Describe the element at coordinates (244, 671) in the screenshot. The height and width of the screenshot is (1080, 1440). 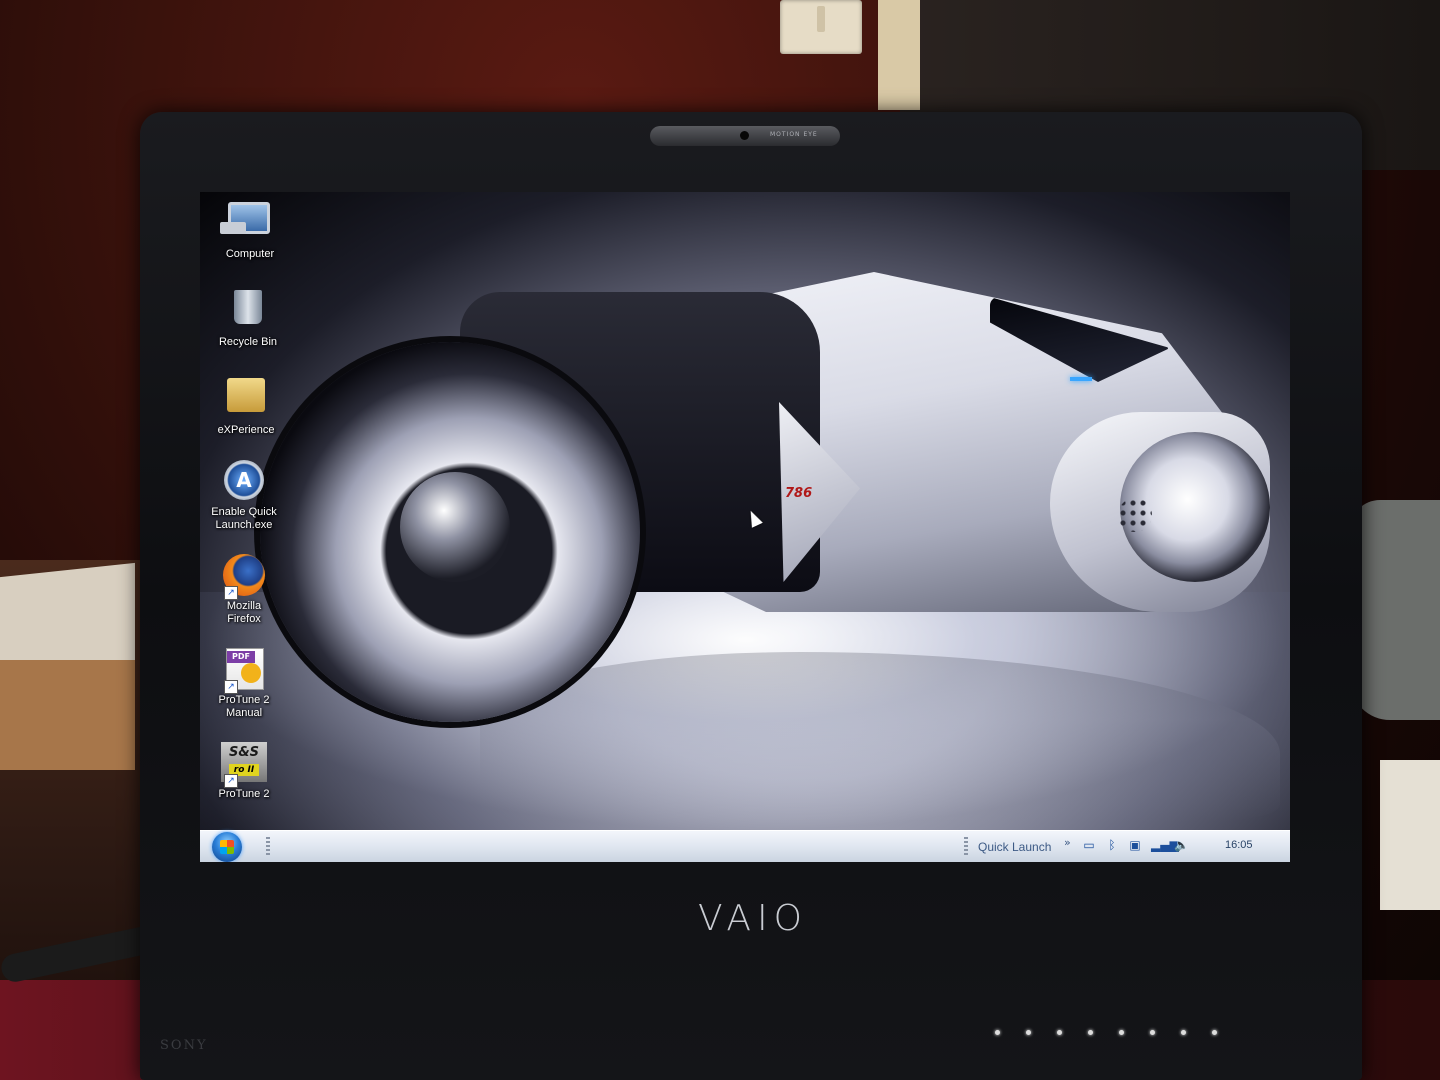
I see `pdf-icon: ↗` at that location.